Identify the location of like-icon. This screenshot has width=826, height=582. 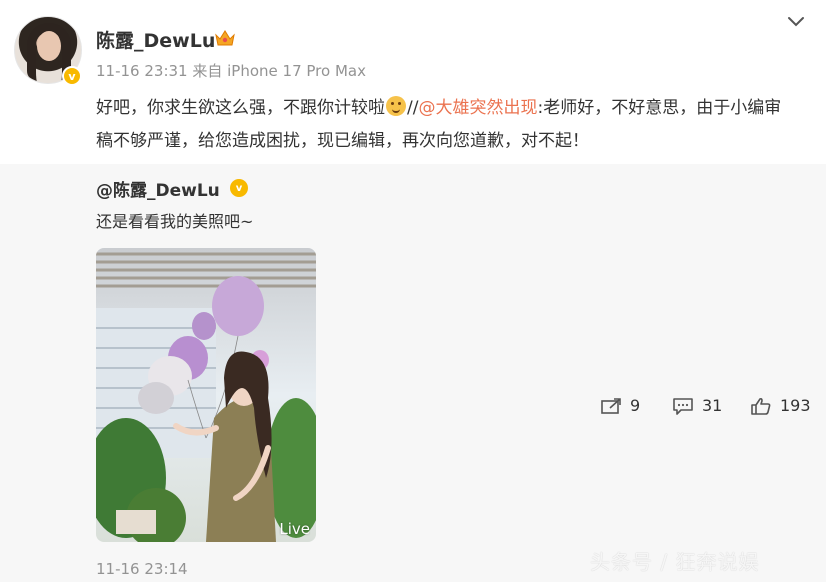
(761, 406).